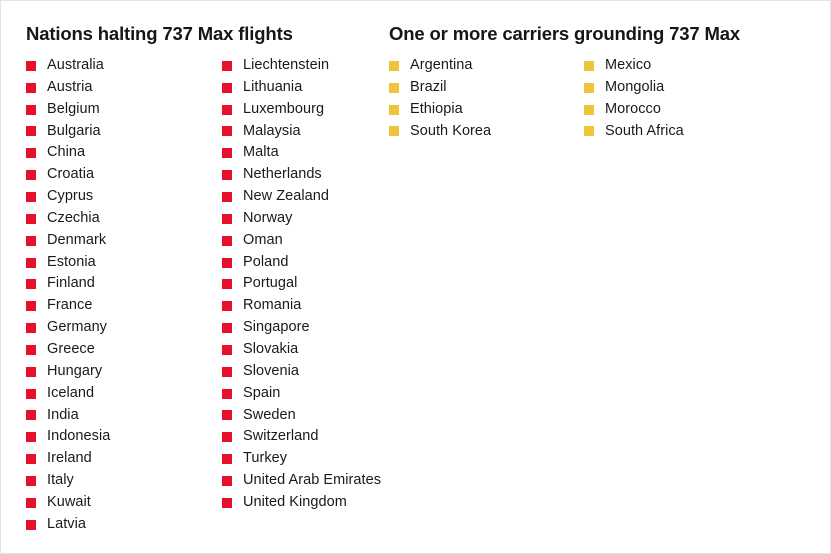  Describe the element at coordinates (124, 241) in the screenshot. I see `list-item: Denmark` at that location.